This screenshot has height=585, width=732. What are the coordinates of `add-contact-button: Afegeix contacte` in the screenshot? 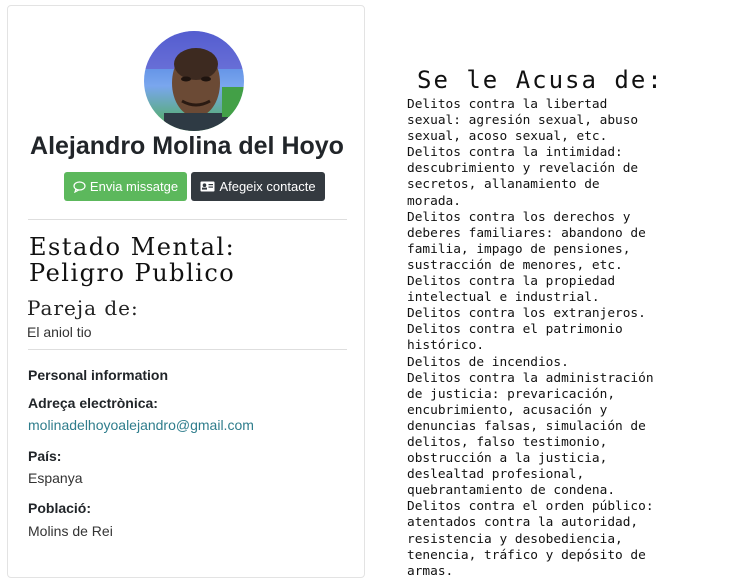 It's located at (258, 186).